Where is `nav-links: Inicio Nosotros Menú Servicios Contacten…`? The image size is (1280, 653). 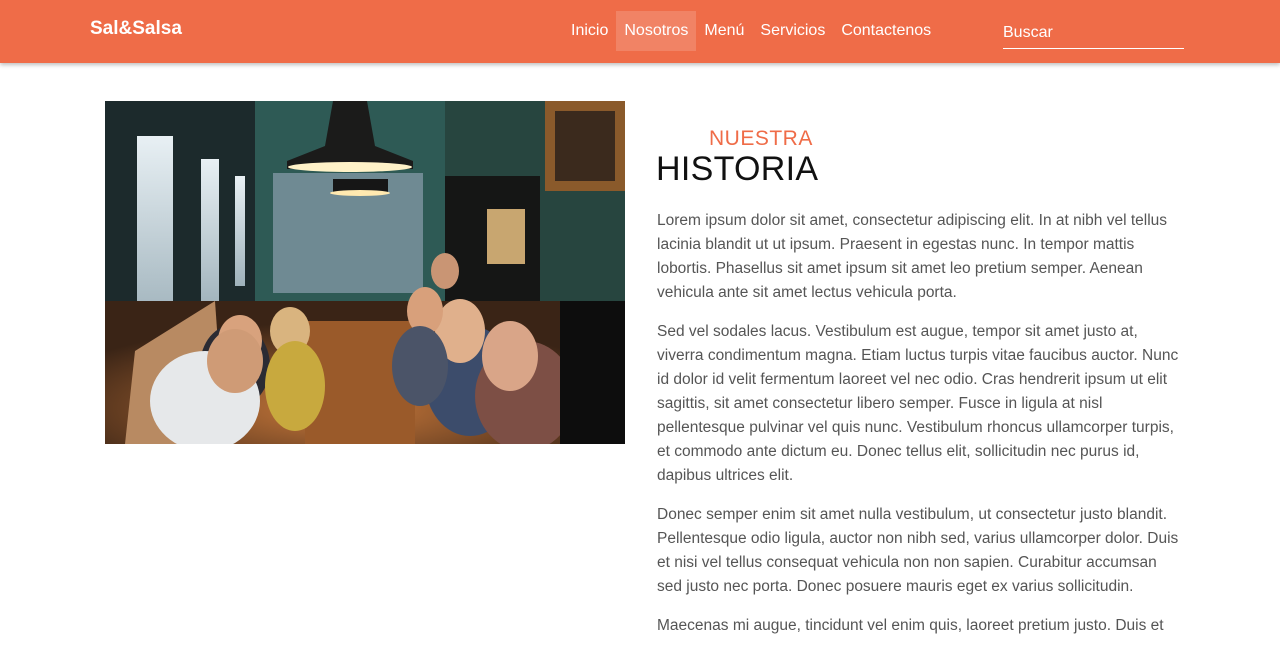 nav-links: Inicio Nosotros Menú Servicios Contacten… is located at coordinates (751, 31).